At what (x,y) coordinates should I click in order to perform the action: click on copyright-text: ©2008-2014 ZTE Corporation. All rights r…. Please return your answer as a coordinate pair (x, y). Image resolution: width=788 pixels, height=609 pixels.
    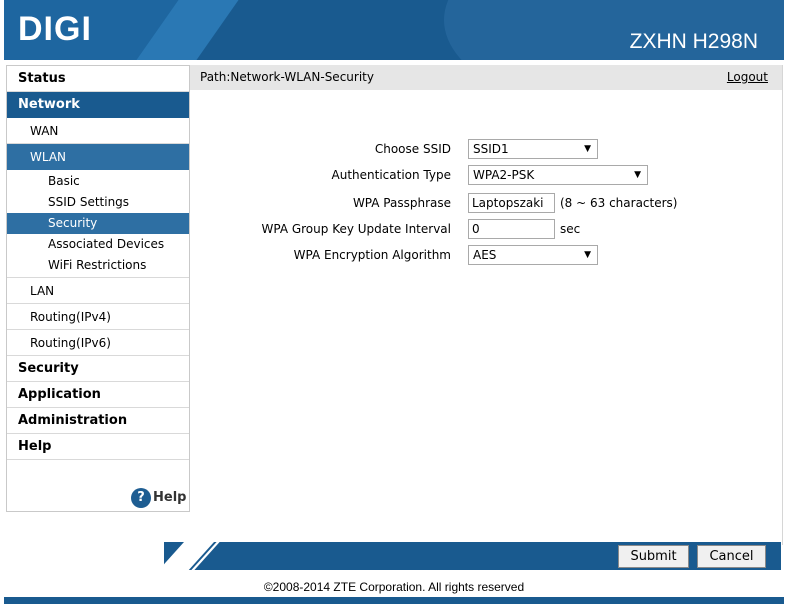
    Looking at the image, I should click on (394, 587).